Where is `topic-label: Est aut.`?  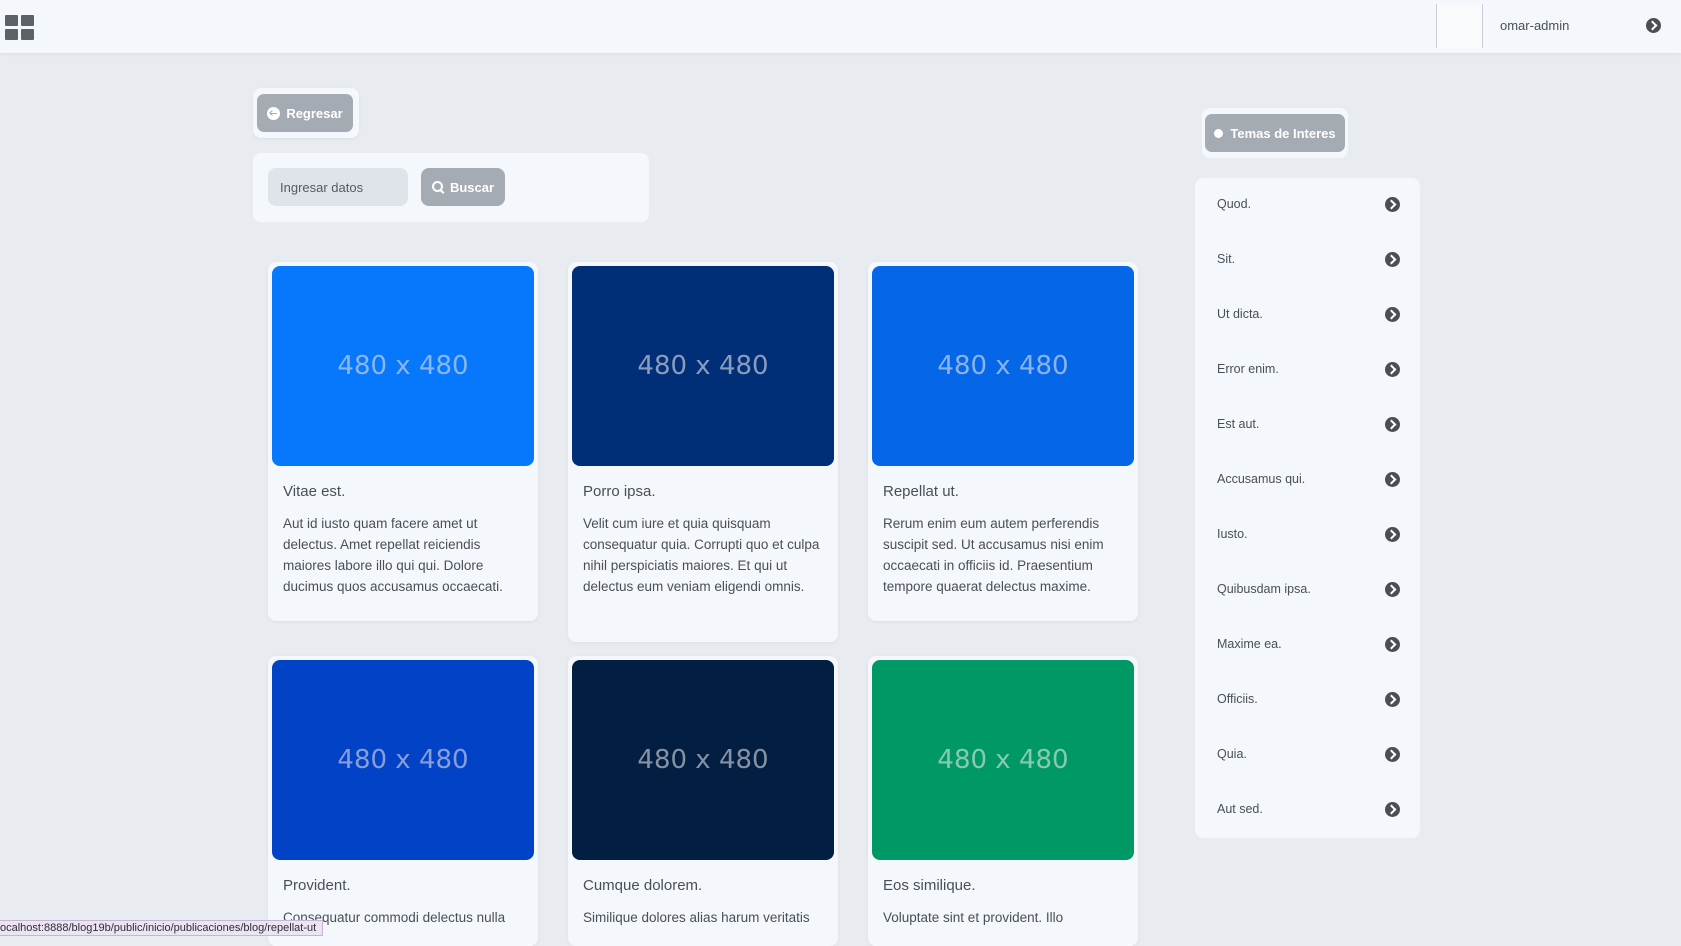 topic-label: Est aut. is located at coordinates (1238, 424).